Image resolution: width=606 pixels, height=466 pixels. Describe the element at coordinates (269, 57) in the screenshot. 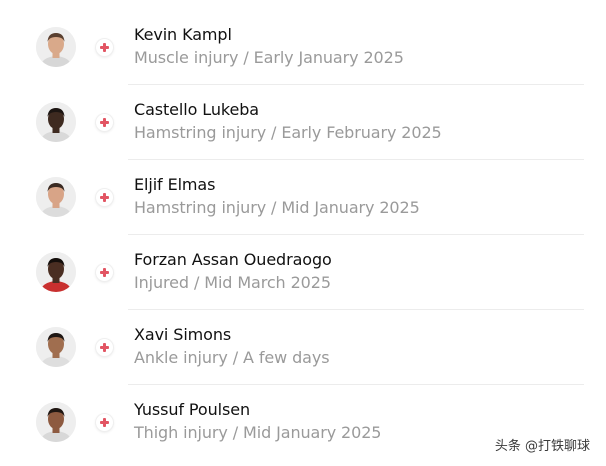

I see `injury-status: Muscle injury / Early January 2025` at that location.